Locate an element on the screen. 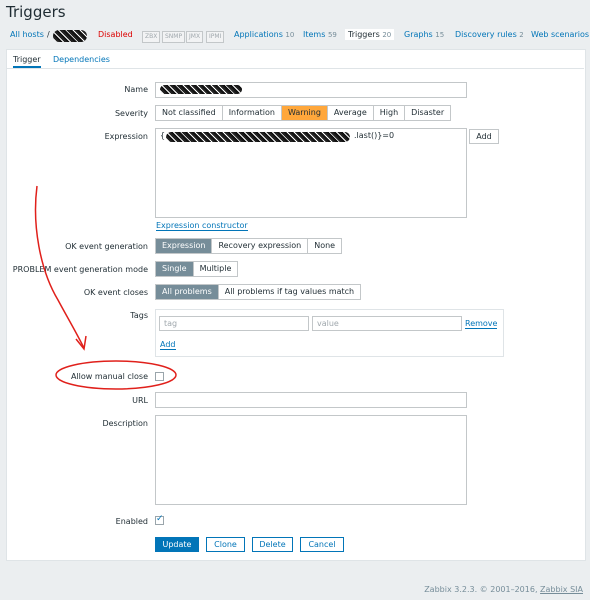  problem-mode-selector: Single Multiple is located at coordinates (197, 269).